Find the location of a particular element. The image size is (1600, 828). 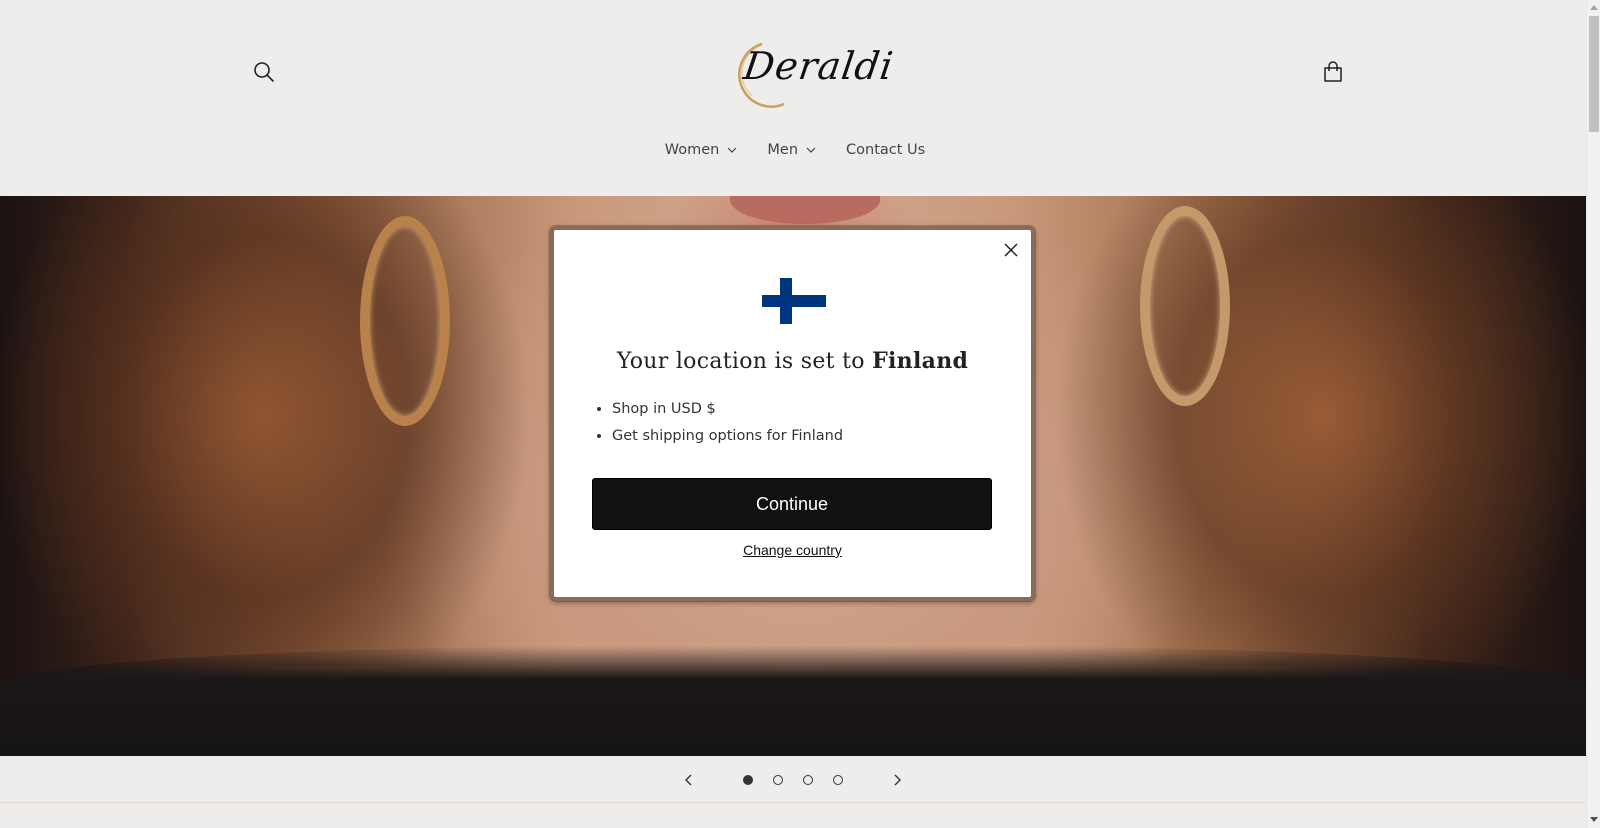

continue-button: Continue is located at coordinates (792, 504).